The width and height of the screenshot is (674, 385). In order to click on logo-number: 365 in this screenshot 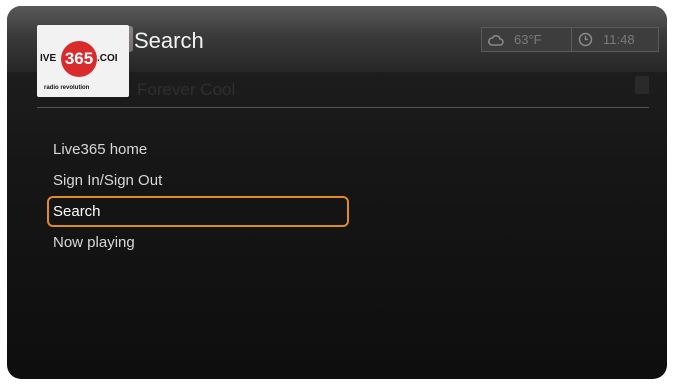, I will do `click(79, 59)`.